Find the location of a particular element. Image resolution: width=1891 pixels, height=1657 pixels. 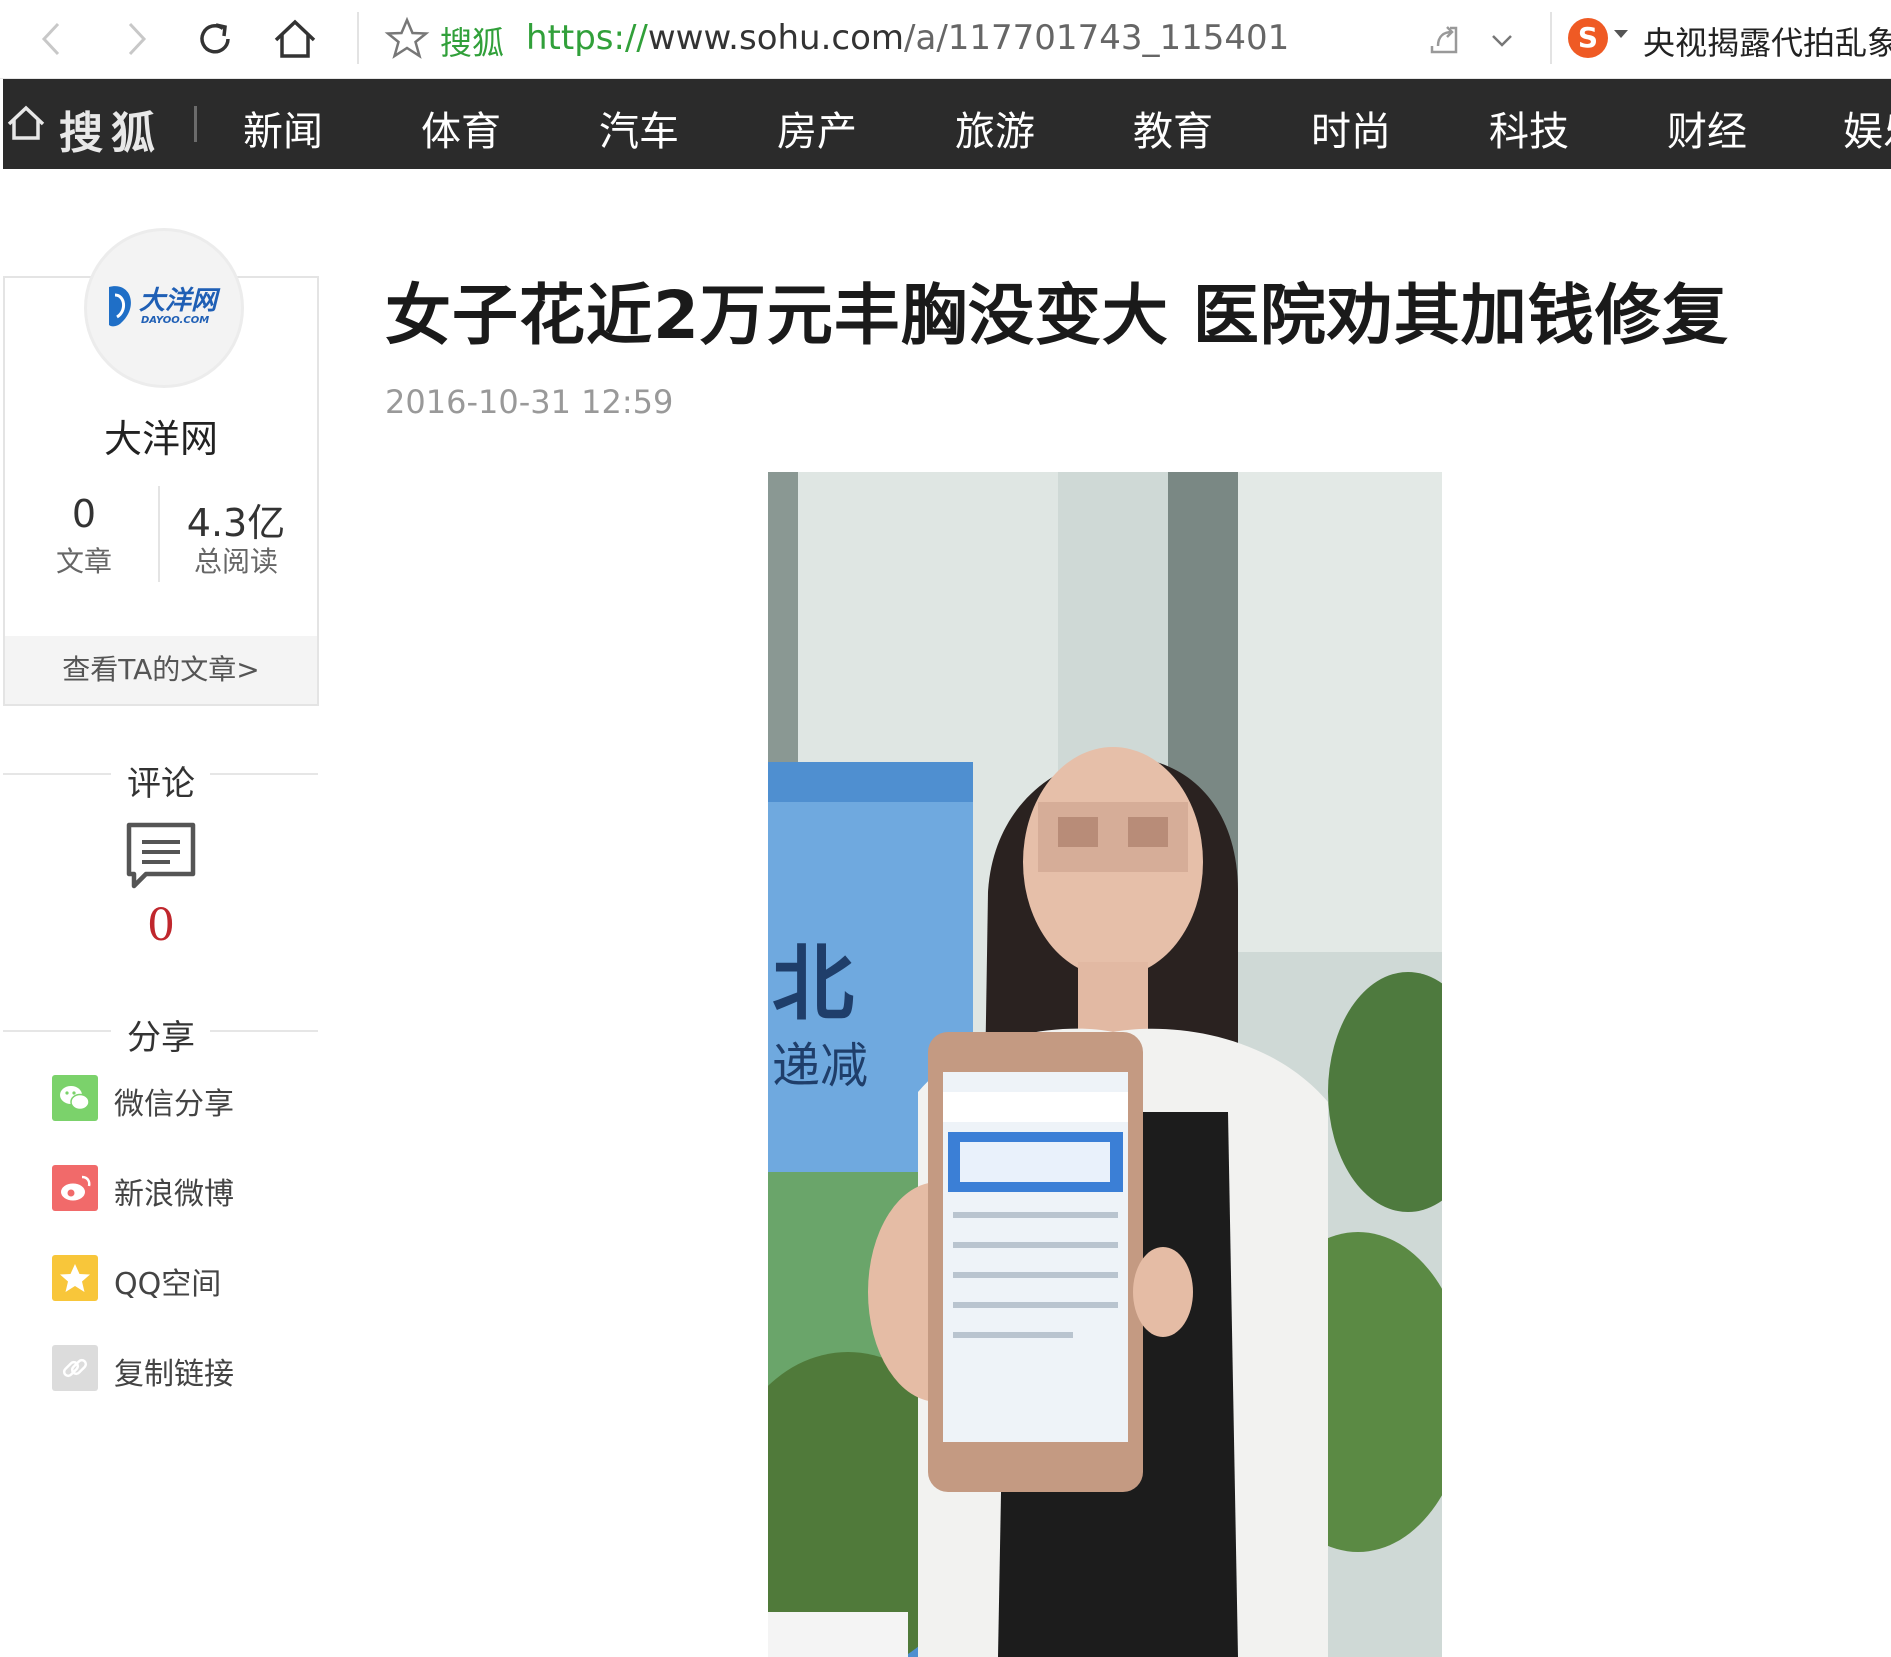

search-engine-caret-icon is located at coordinates (1621, 34).